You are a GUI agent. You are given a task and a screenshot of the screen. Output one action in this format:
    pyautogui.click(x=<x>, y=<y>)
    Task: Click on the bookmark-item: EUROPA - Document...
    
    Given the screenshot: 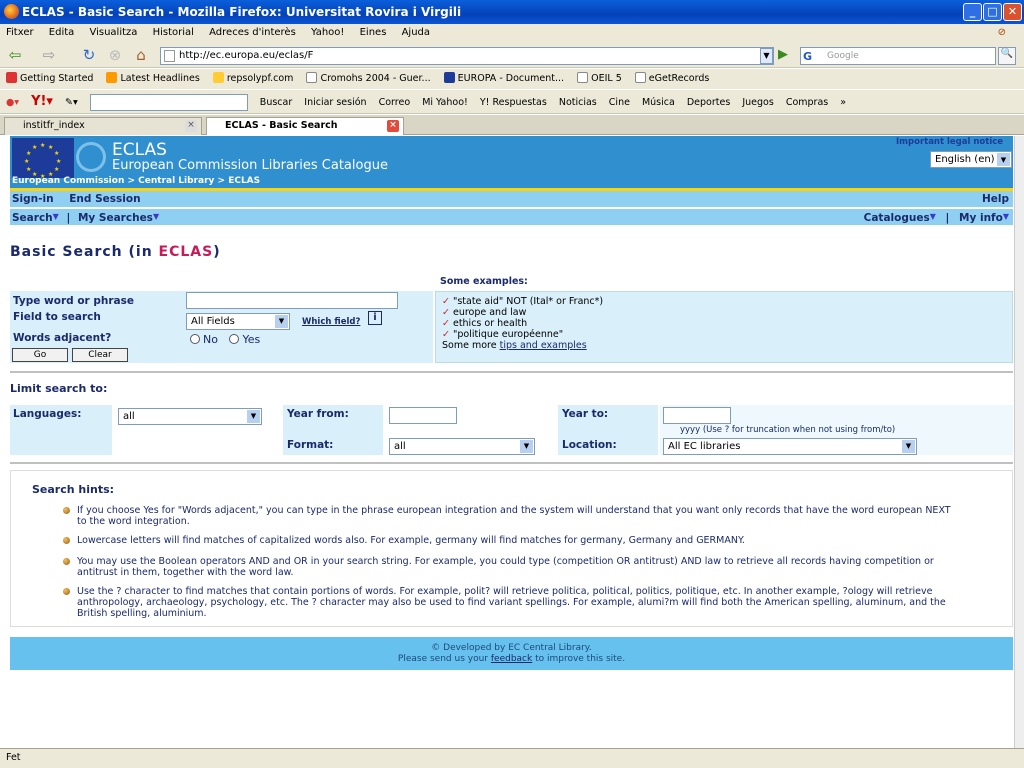 What is the action you would take?
    pyautogui.click(x=503, y=78)
    